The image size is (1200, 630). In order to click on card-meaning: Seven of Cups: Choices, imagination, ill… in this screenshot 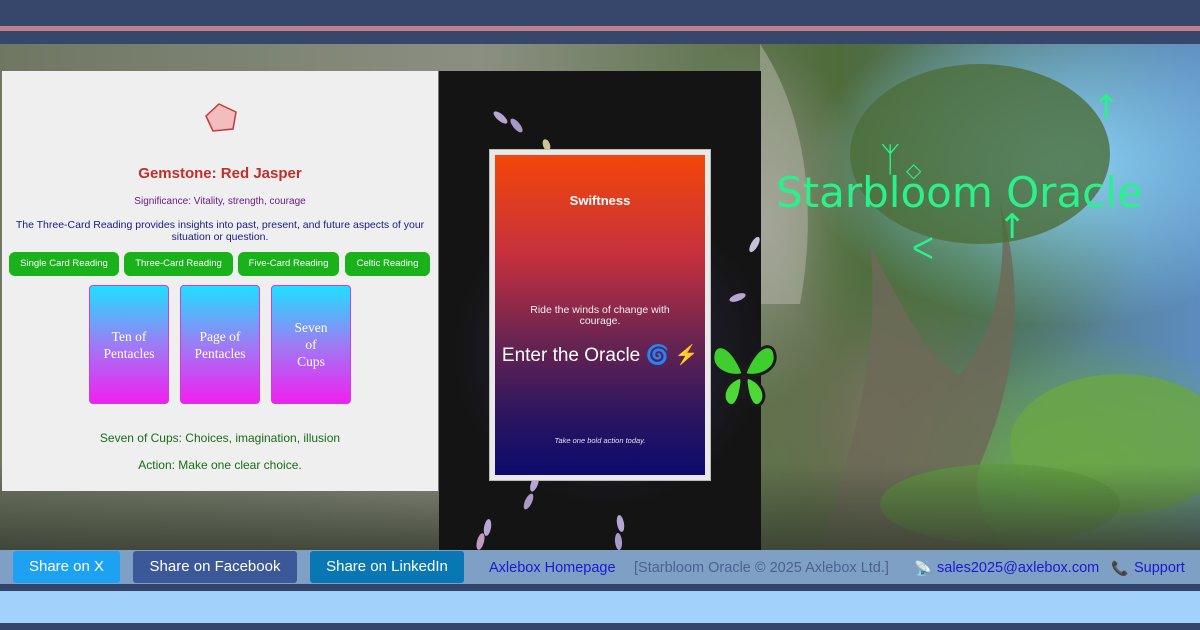, I will do `click(220, 438)`.